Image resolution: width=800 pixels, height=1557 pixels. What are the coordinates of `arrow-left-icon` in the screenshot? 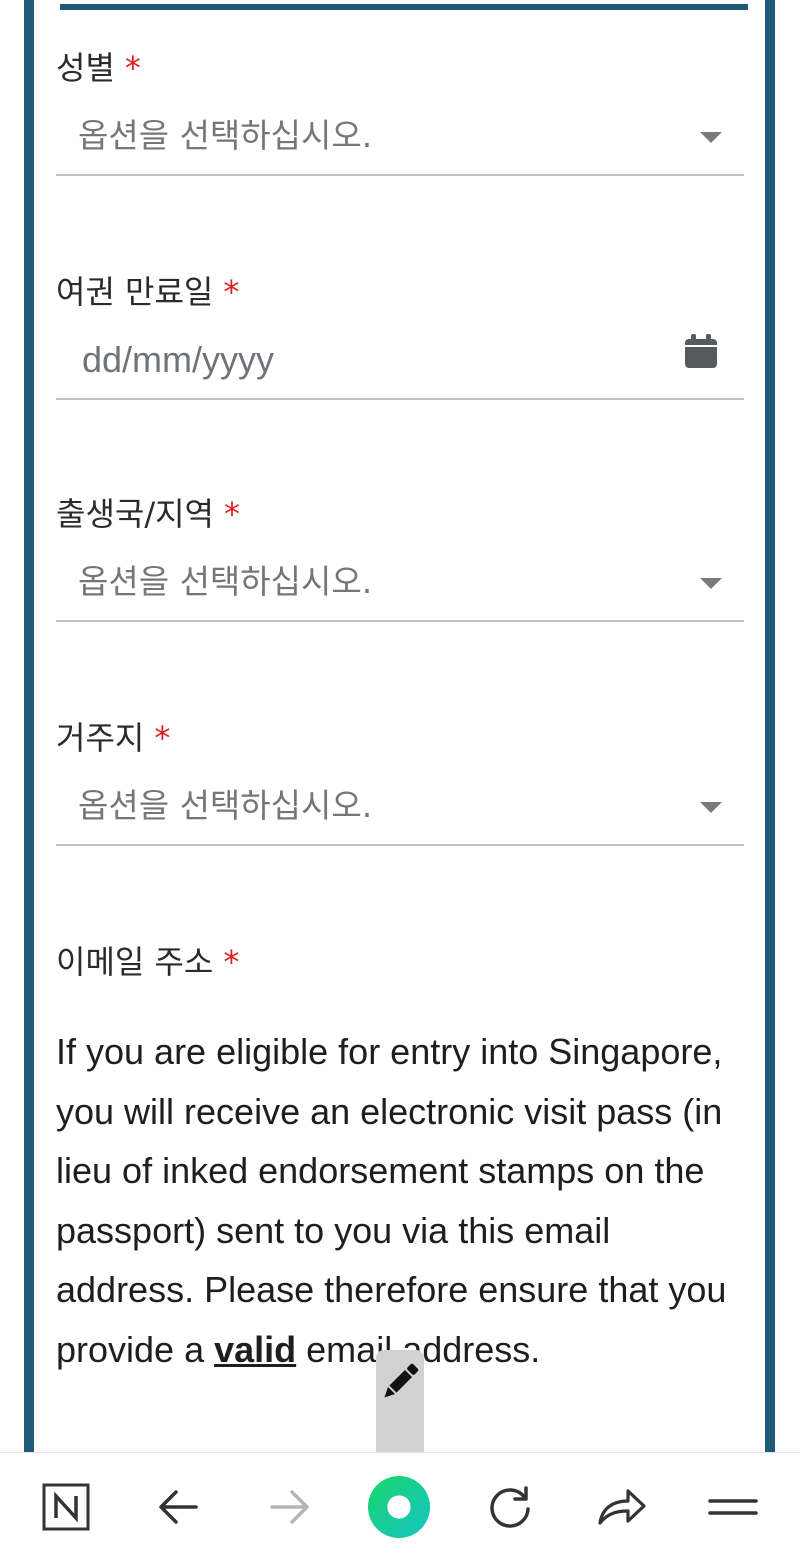 It's located at (178, 1507).